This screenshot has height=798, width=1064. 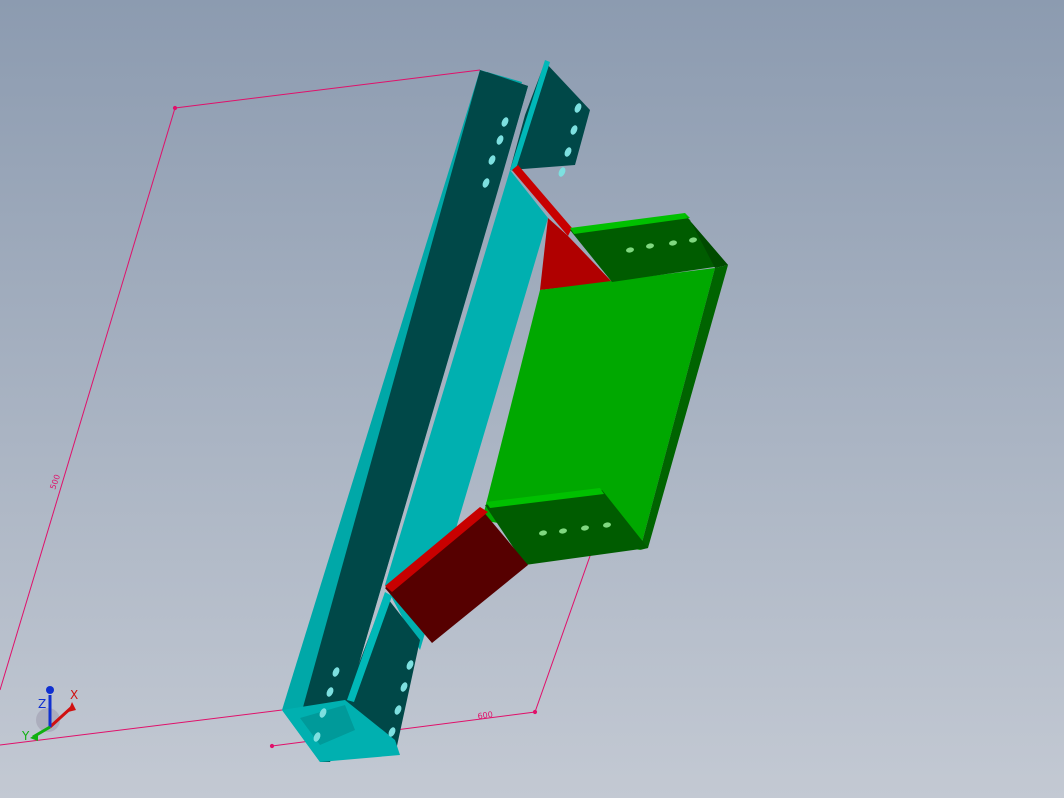 I want to click on triad-z-label: Z, so click(x=42, y=704).